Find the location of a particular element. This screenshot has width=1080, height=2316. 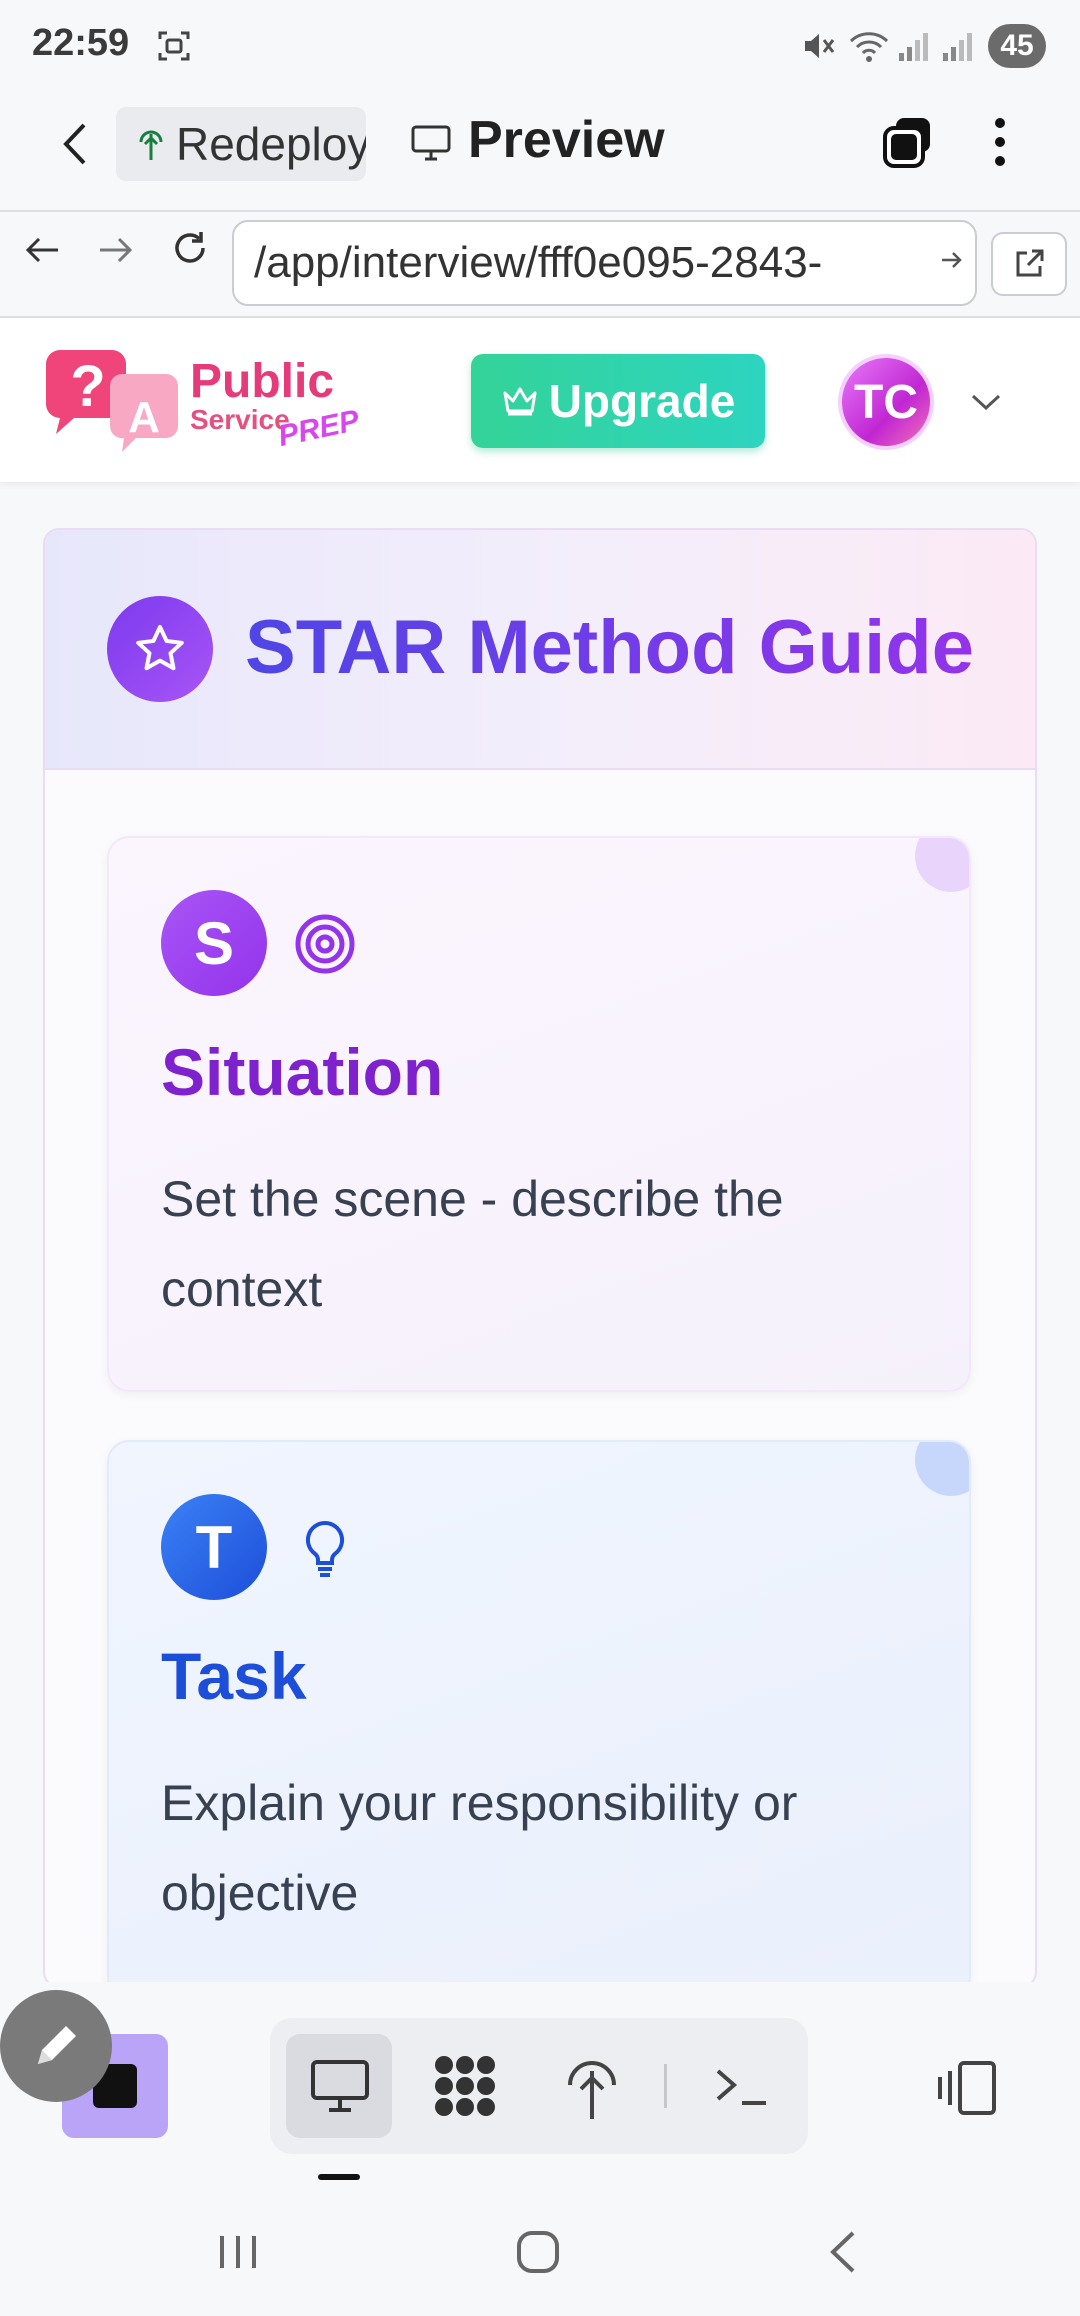

status-time: 22:59 is located at coordinates (81, 43).